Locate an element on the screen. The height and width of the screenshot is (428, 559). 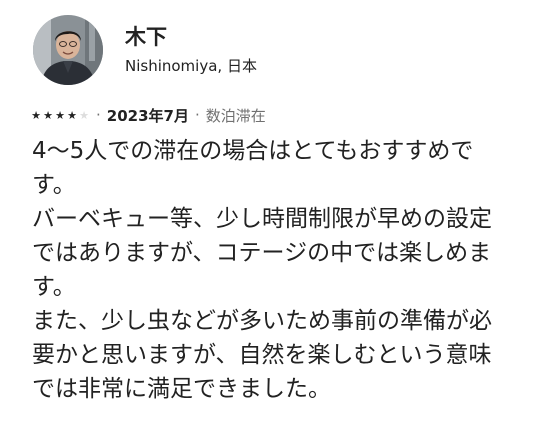
avatar is located at coordinates (68, 50).